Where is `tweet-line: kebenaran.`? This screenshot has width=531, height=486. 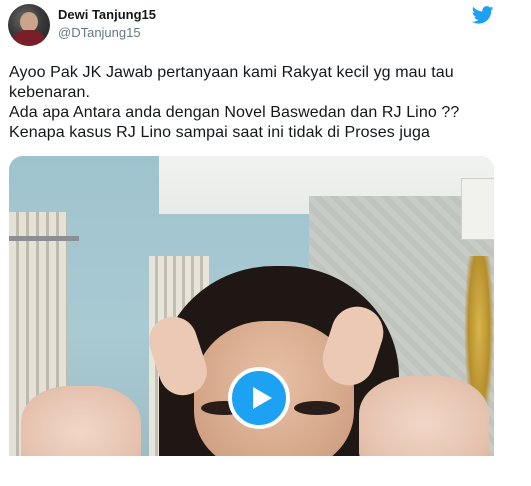 tweet-line: kebenaran. is located at coordinates (50, 92).